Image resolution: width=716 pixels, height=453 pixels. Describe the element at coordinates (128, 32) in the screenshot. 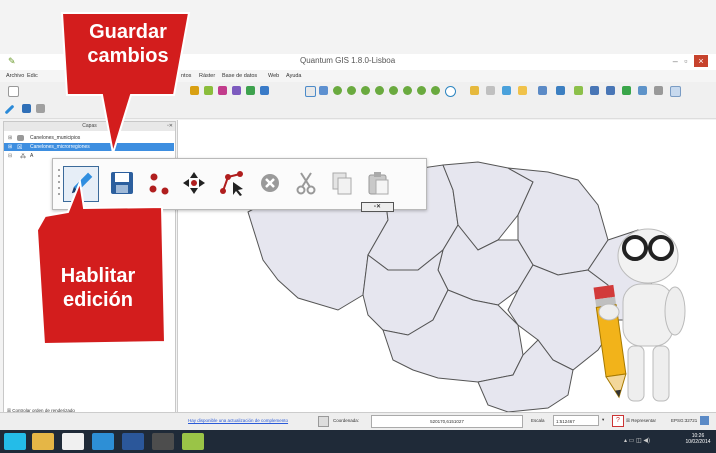

I see `callout-save-line1: Guardar` at that location.